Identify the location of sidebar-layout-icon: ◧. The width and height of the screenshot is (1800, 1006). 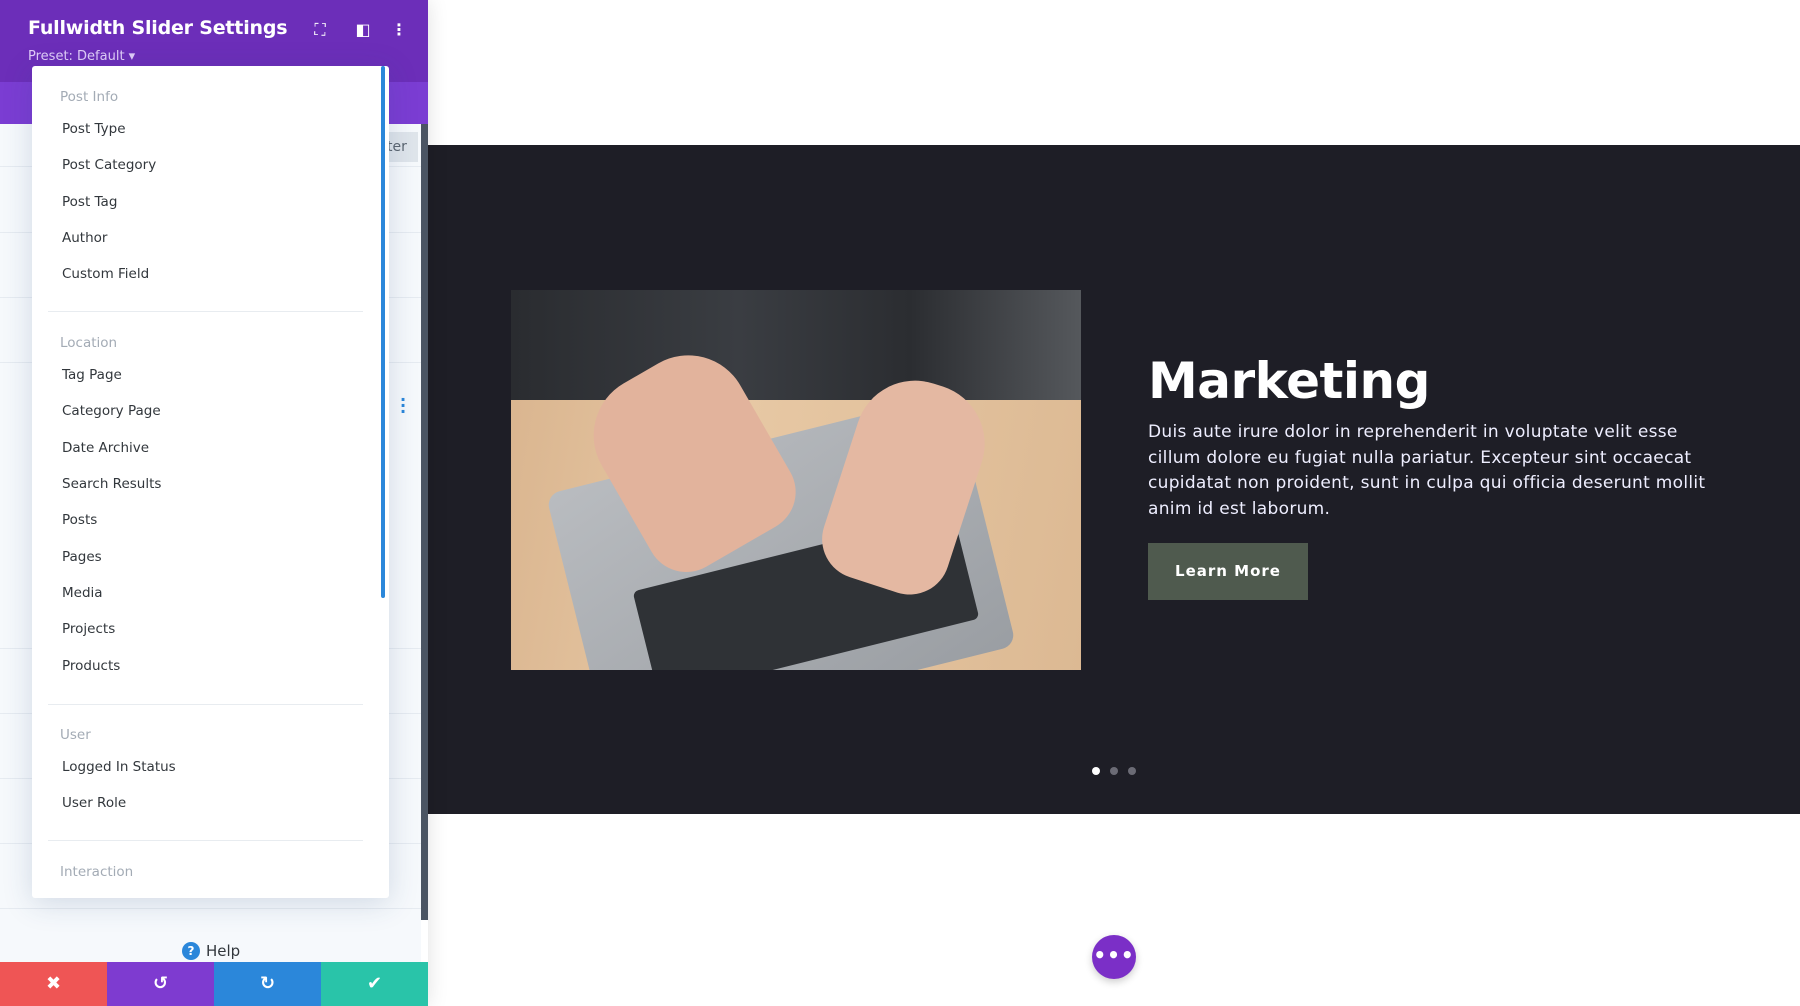
(363, 30).